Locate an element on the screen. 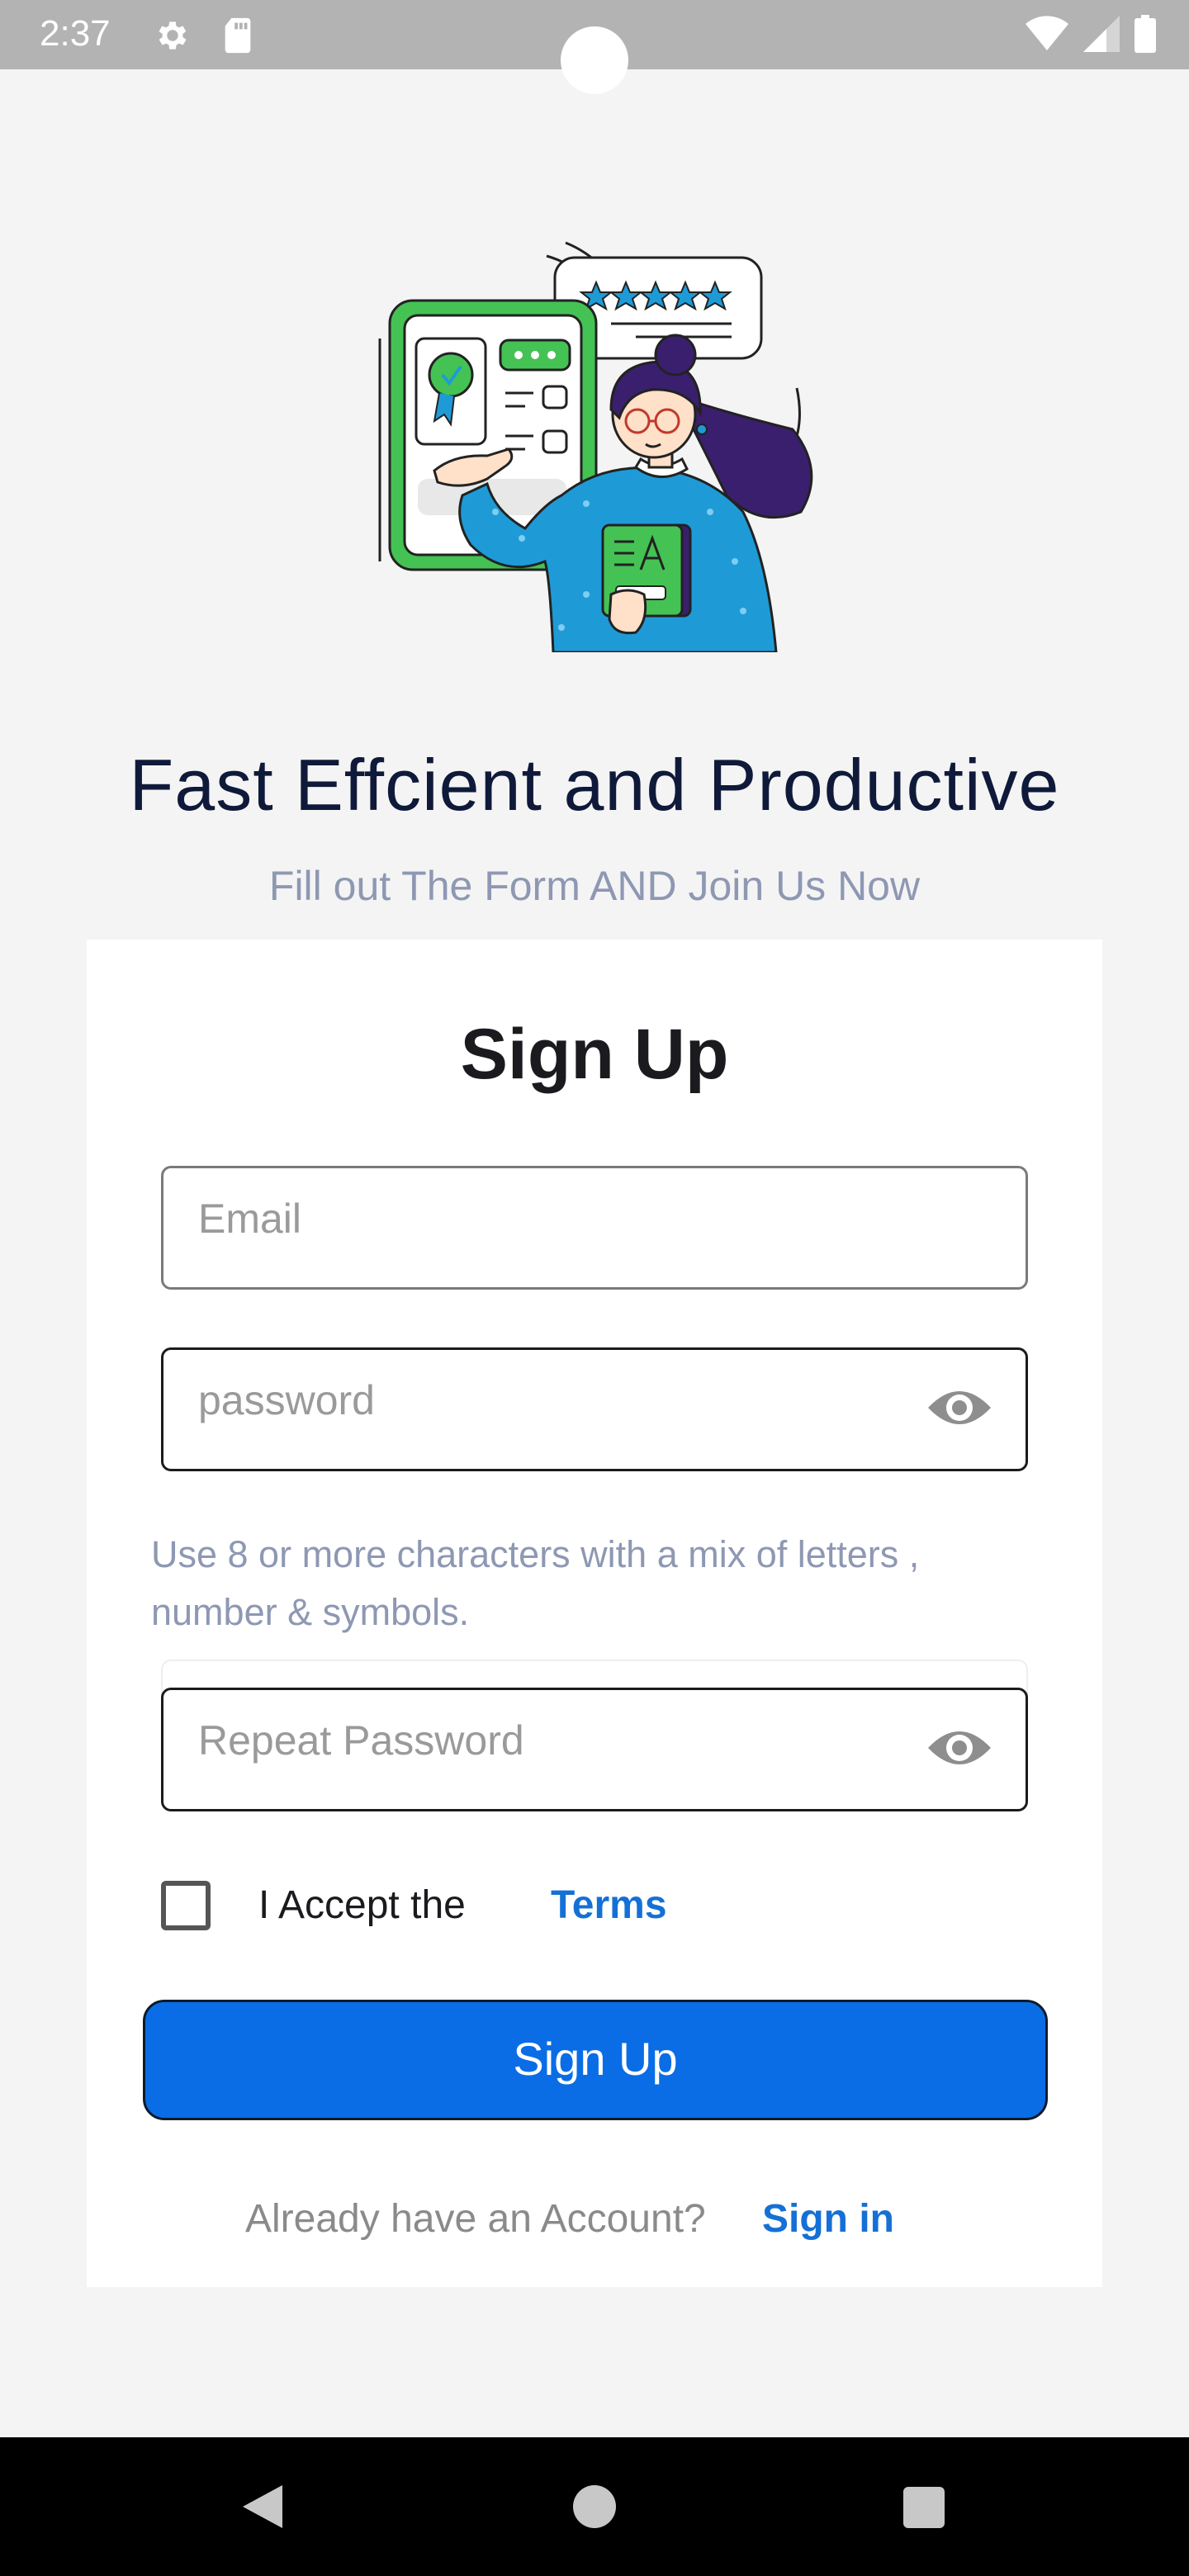 This screenshot has width=1189, height=2576. terms-link: Terms is located at coordinates (609, 1905).